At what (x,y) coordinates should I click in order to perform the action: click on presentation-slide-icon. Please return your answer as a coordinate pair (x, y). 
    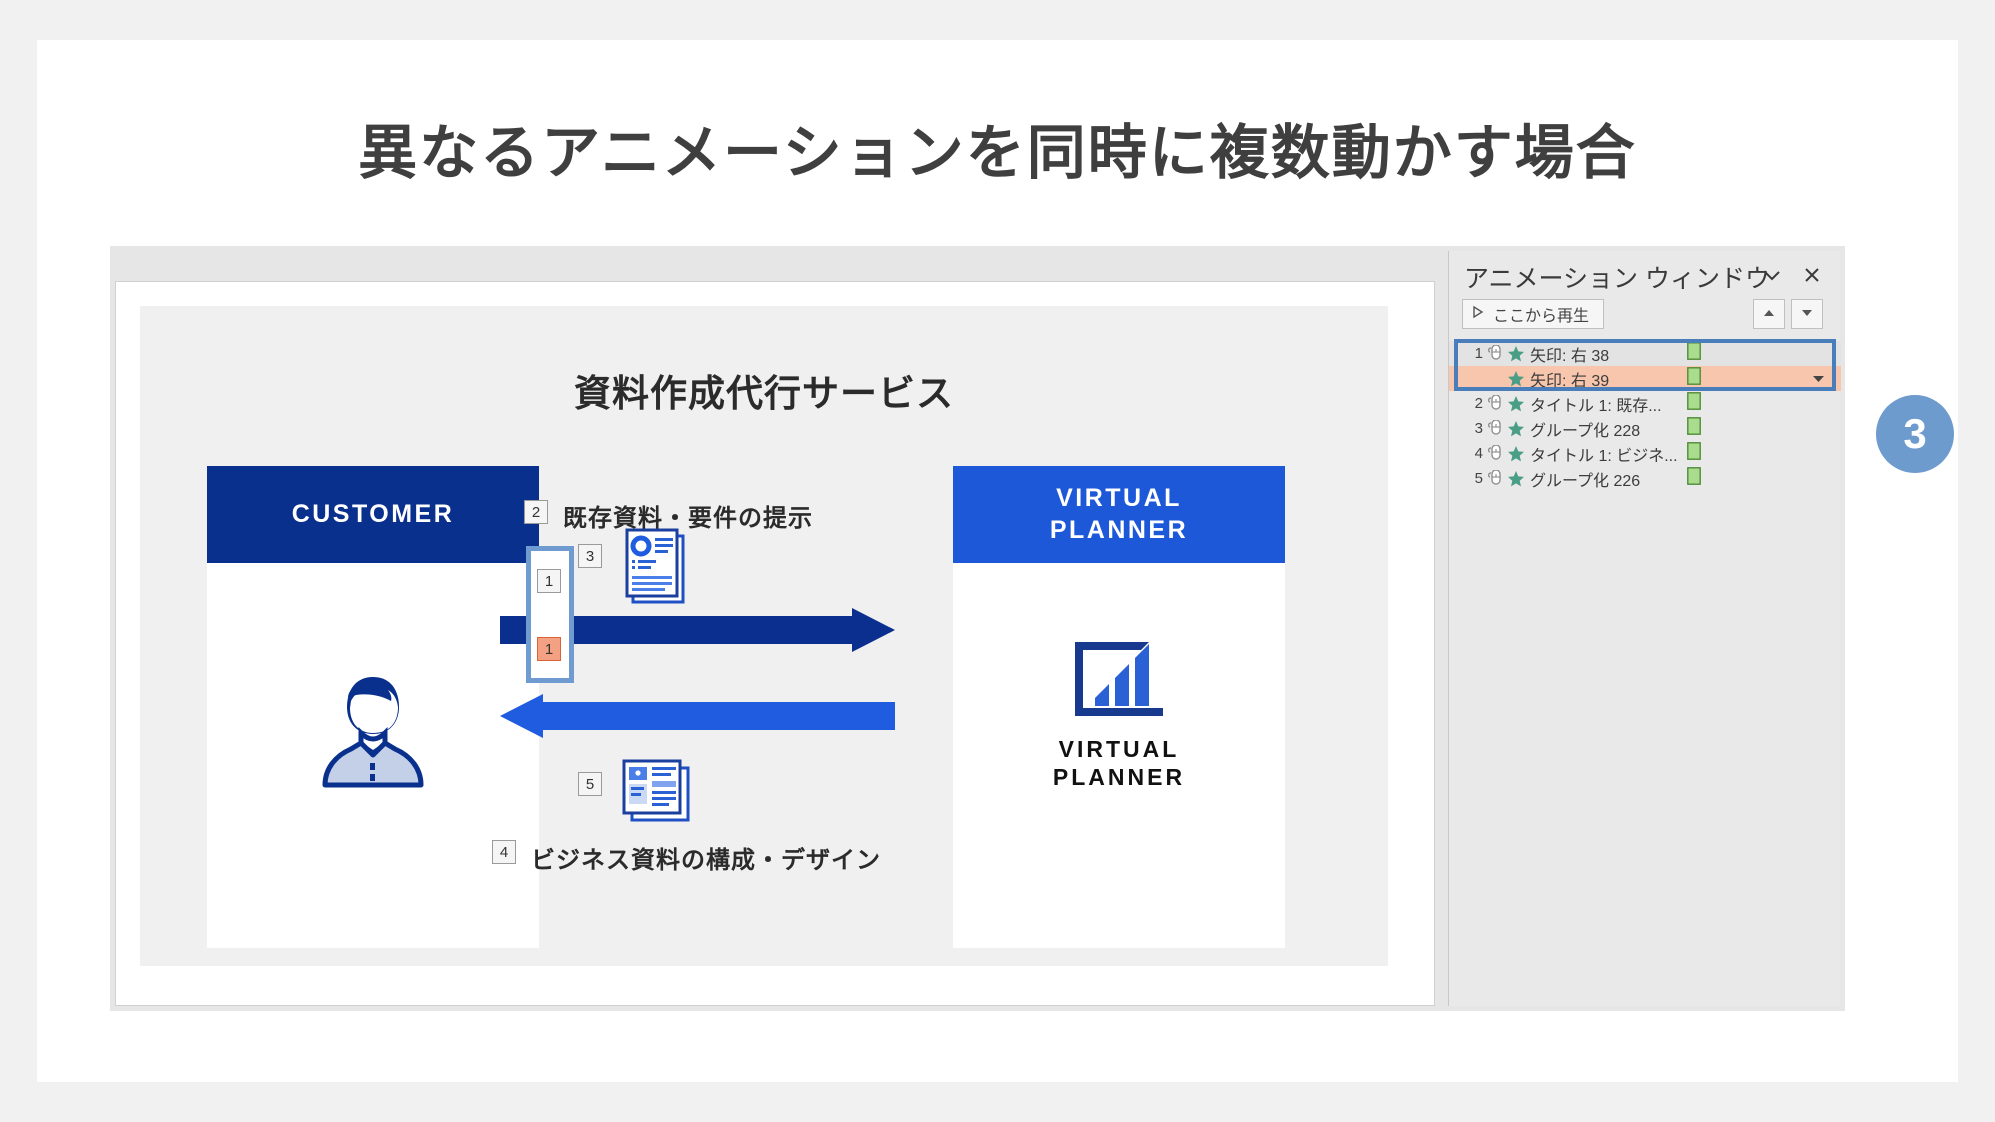
    Looking at the image, I should click on (656, 794).